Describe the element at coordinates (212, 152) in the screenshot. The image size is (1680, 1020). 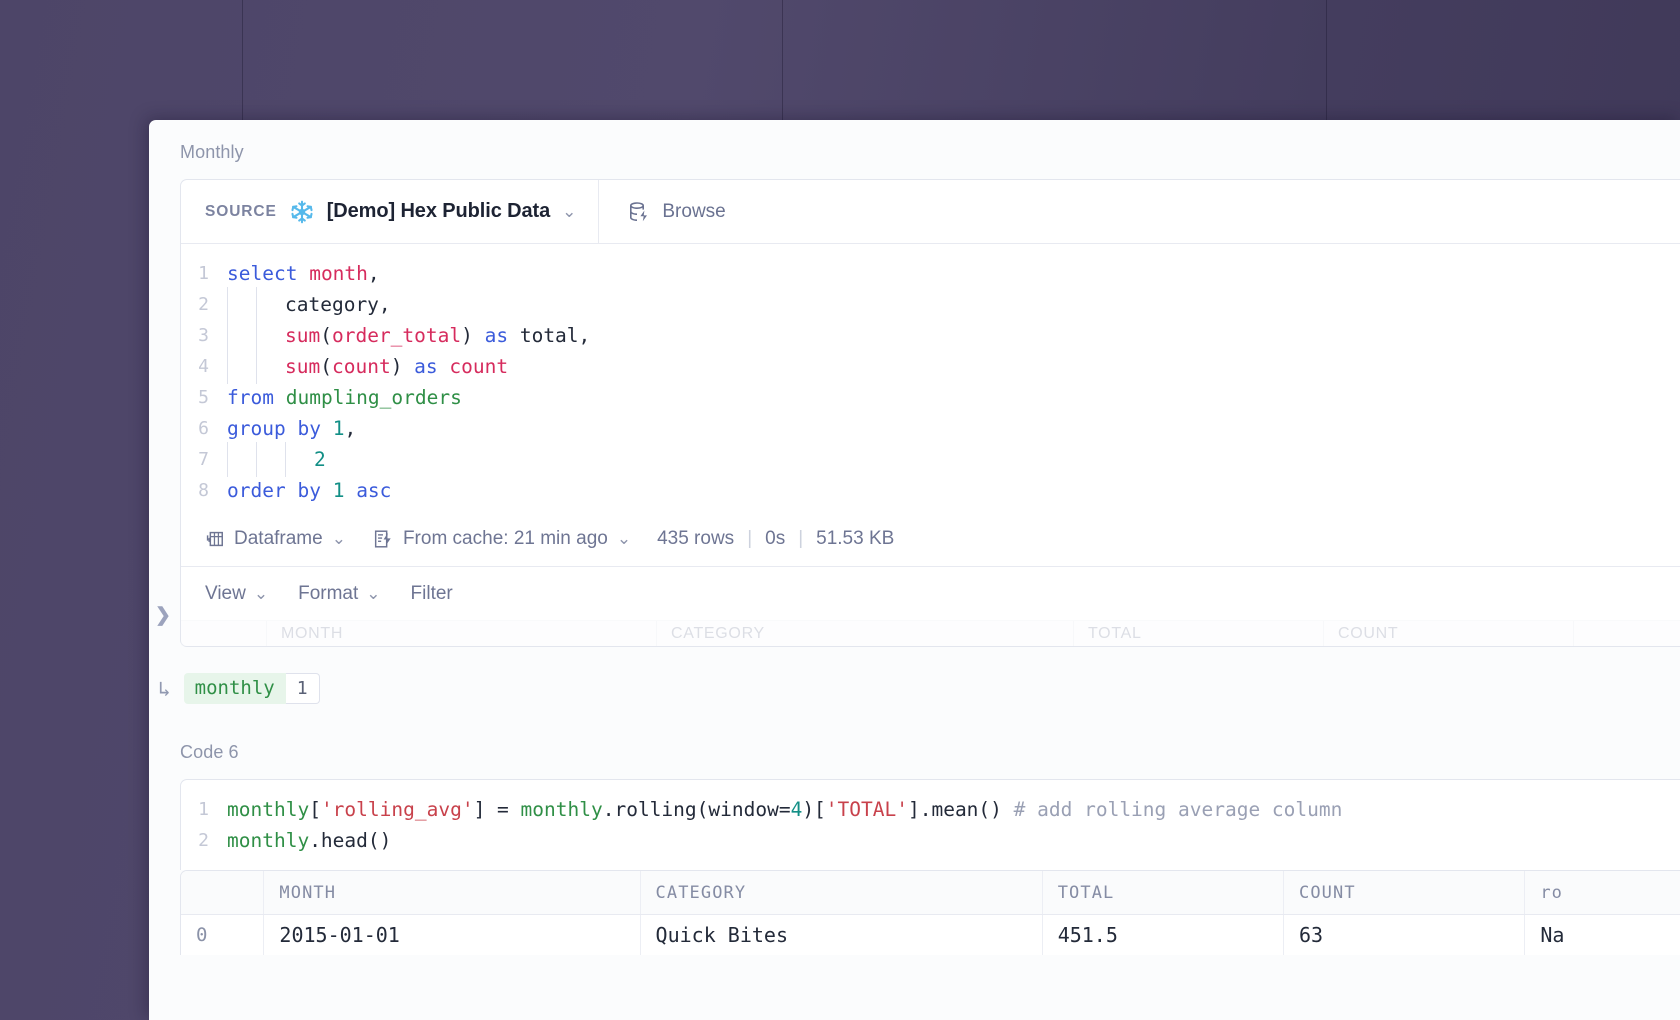
I see `sql-cell-label: Monthly` at that location.